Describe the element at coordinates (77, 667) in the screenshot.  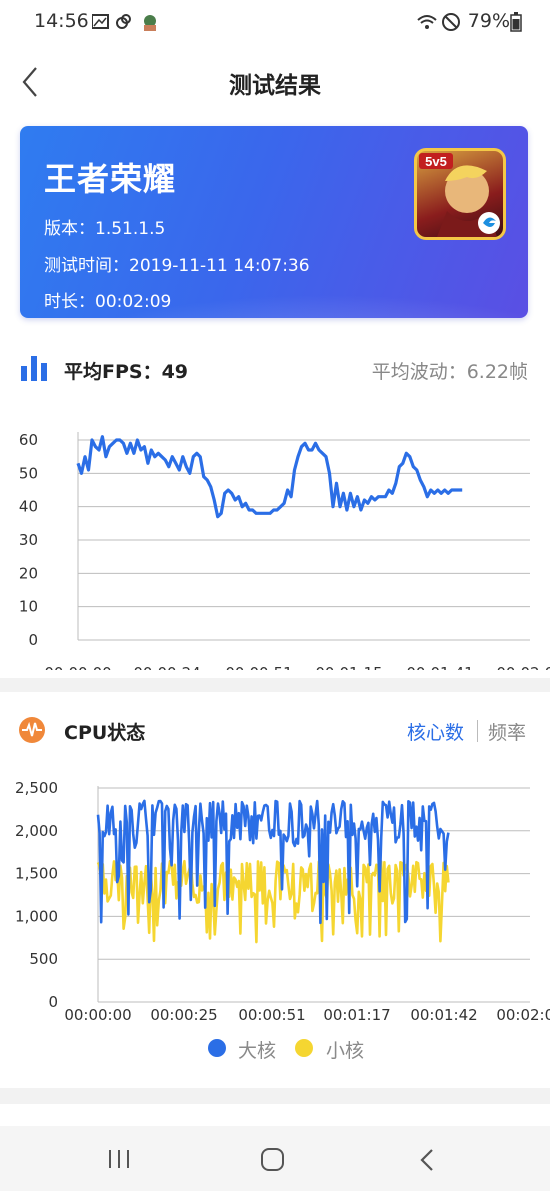
I see `fps-x-tick: 00:00:00` at that location.